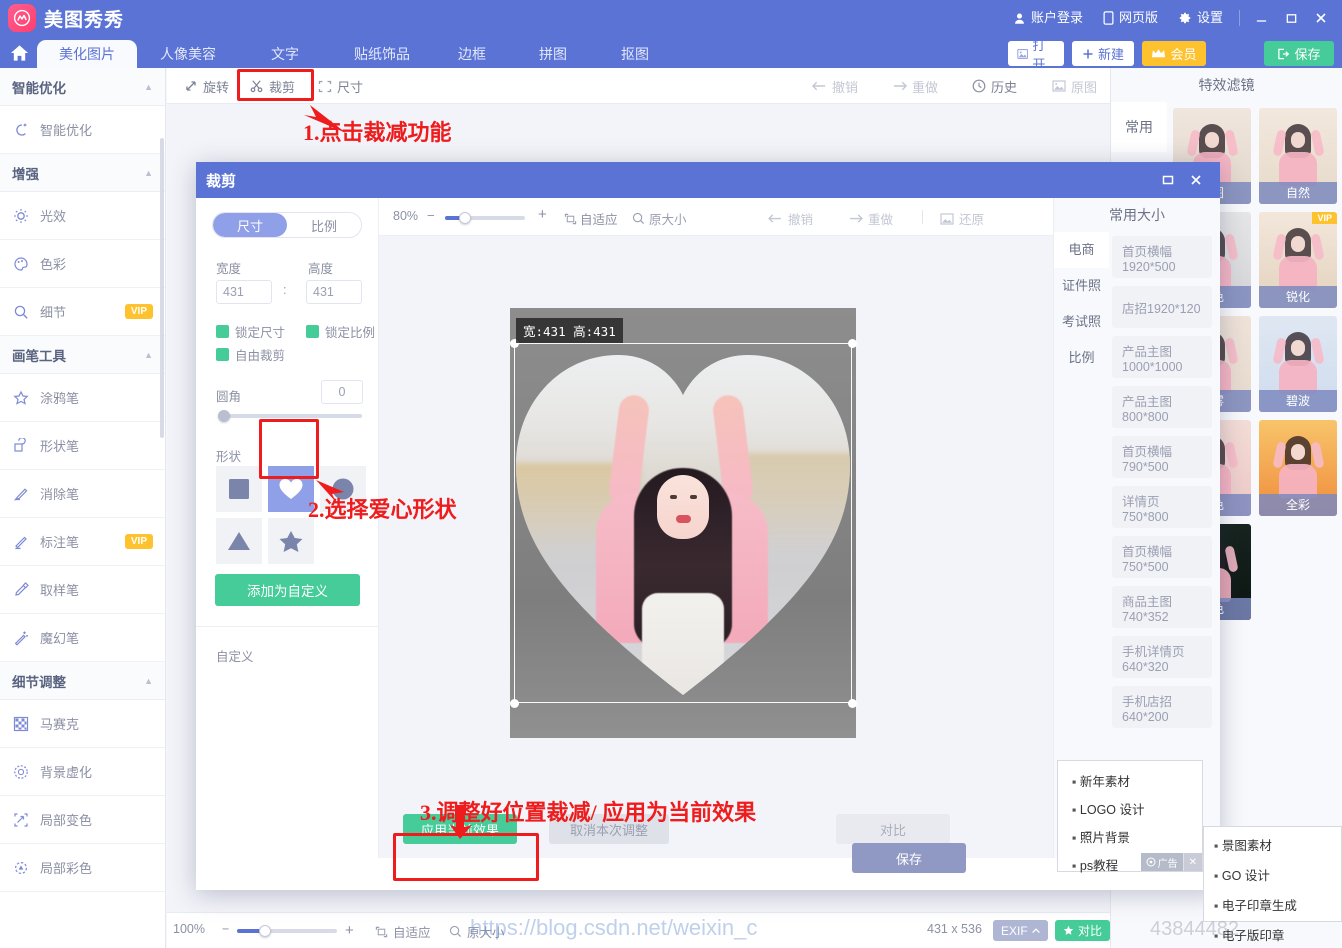 This screenshot has height=948, width=1342. I want to click on add-custom-button: 添加为自定义, so click(287, 590).